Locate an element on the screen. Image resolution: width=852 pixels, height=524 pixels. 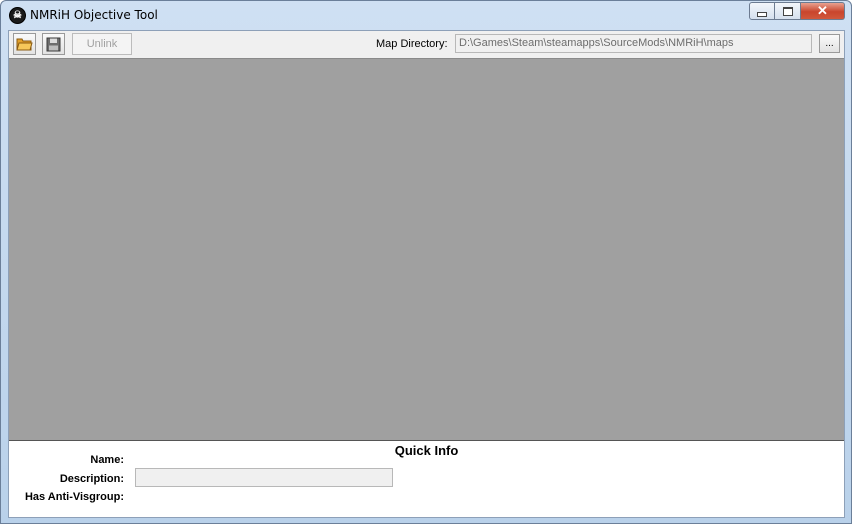
anti-visgroup-label: Has Anti-Visgroup: is located at coordinates (74, 497).